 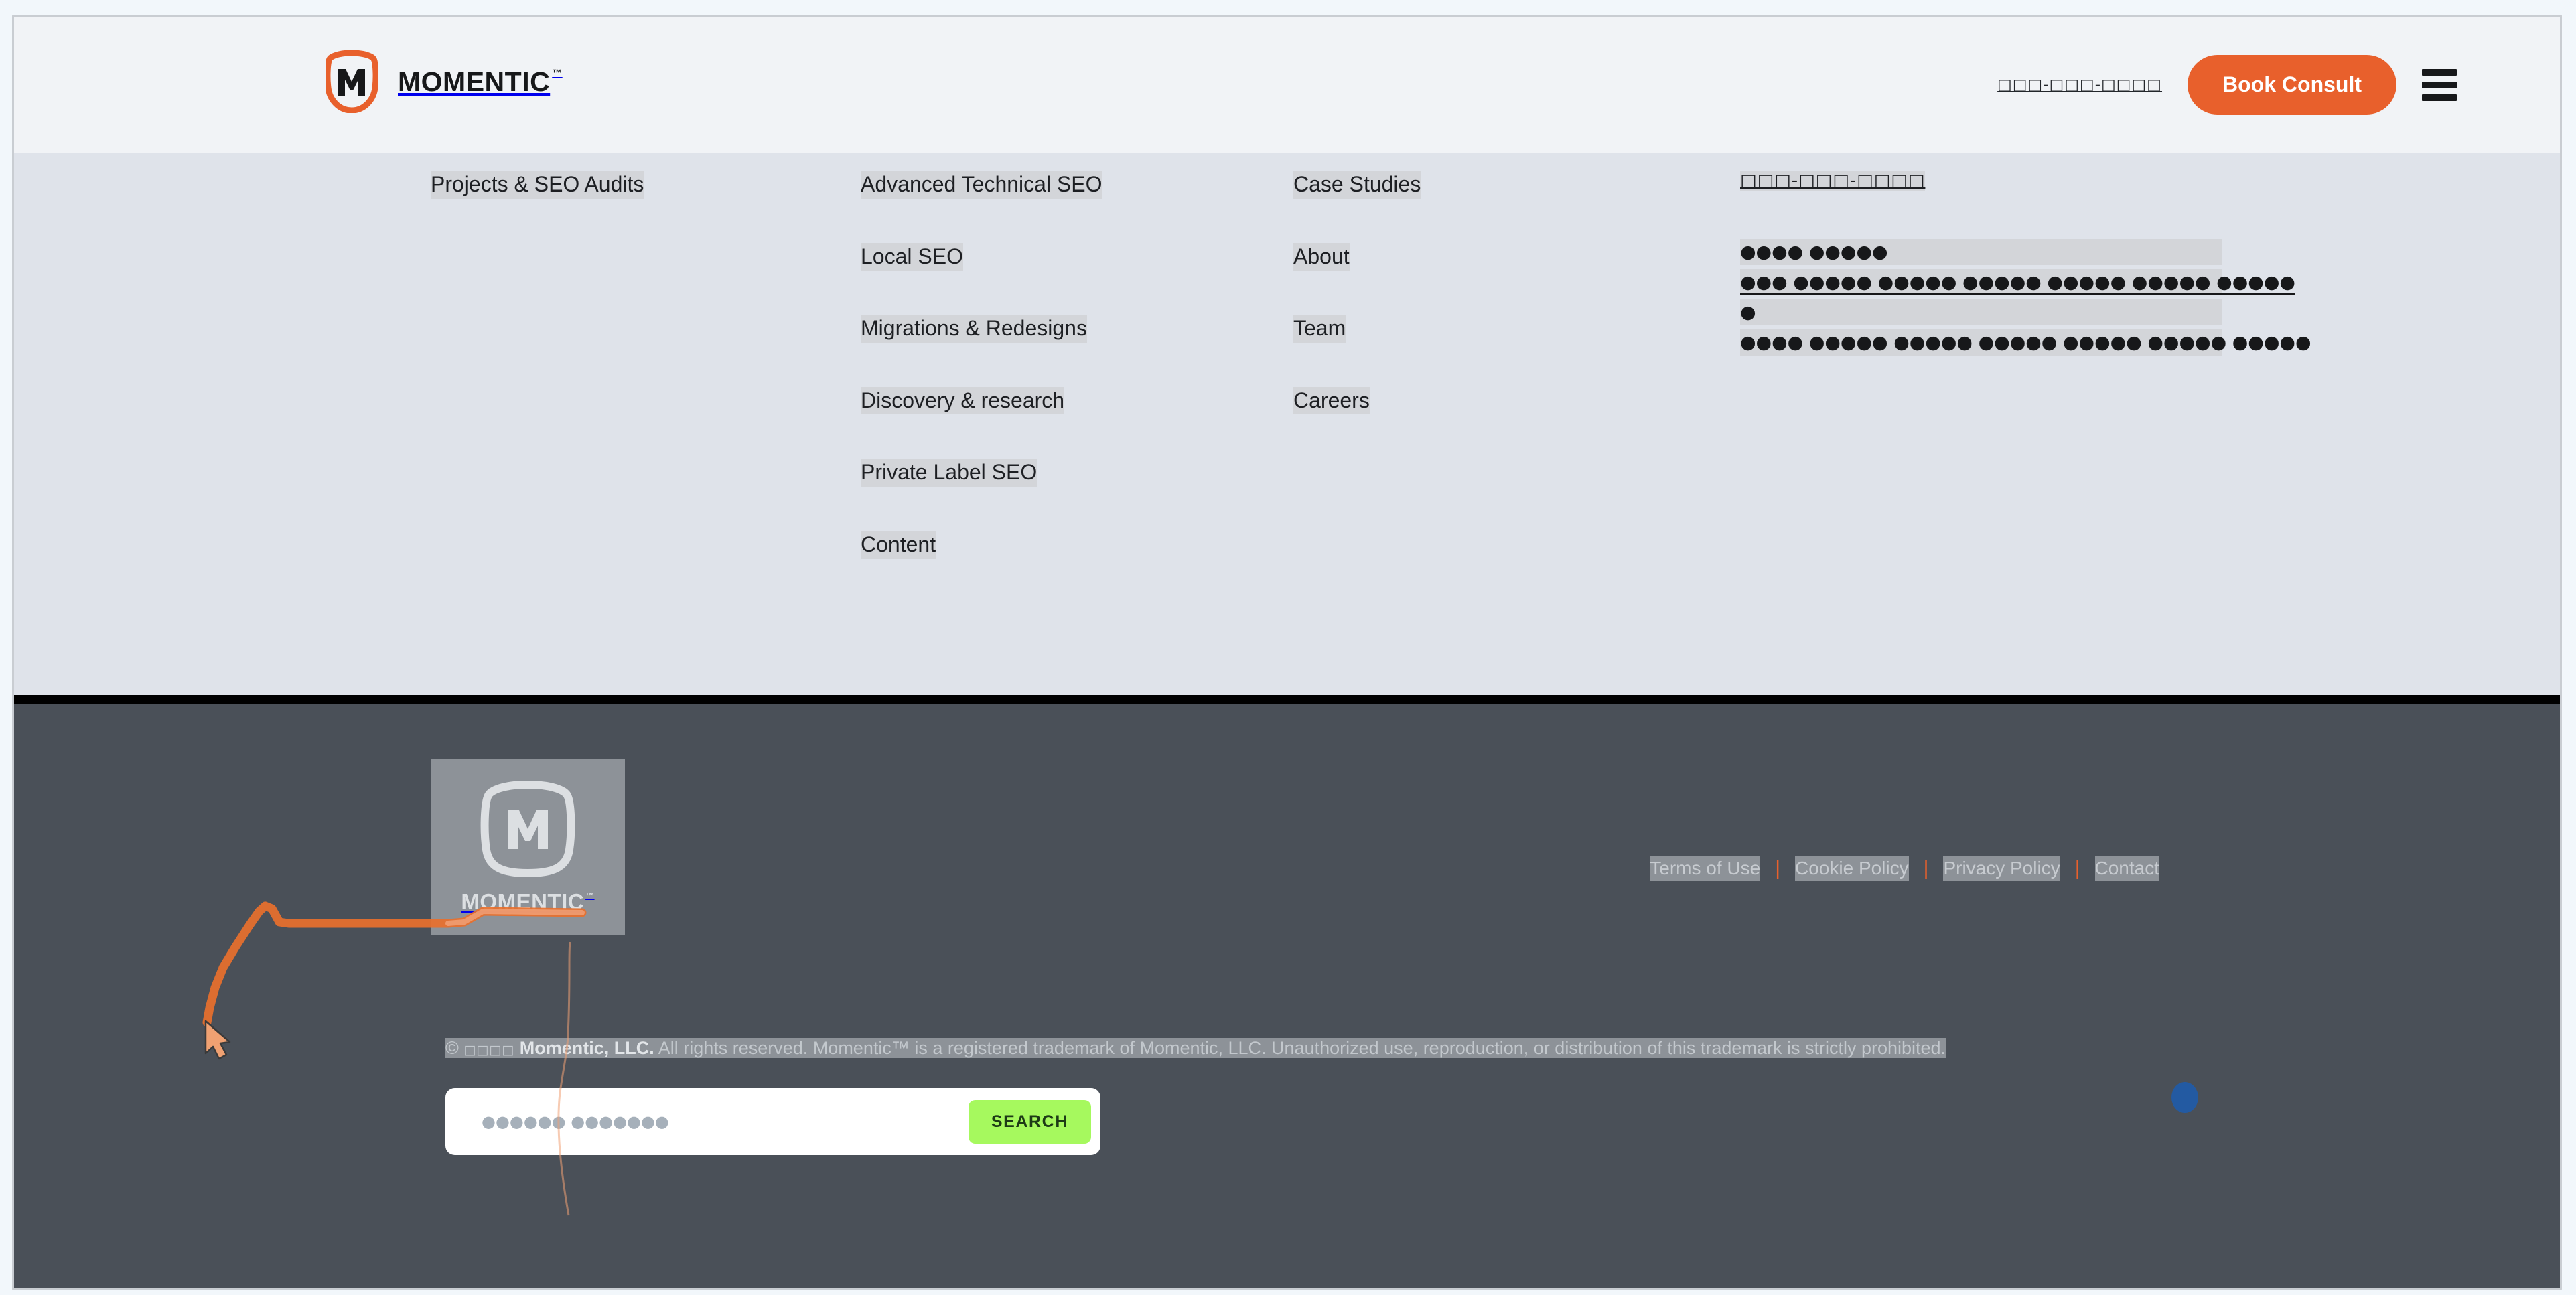 What do you see at coordinates (1321, 256) in the screenshot?
I see `nav-link-about: About` at bounding box center [1321, 256].